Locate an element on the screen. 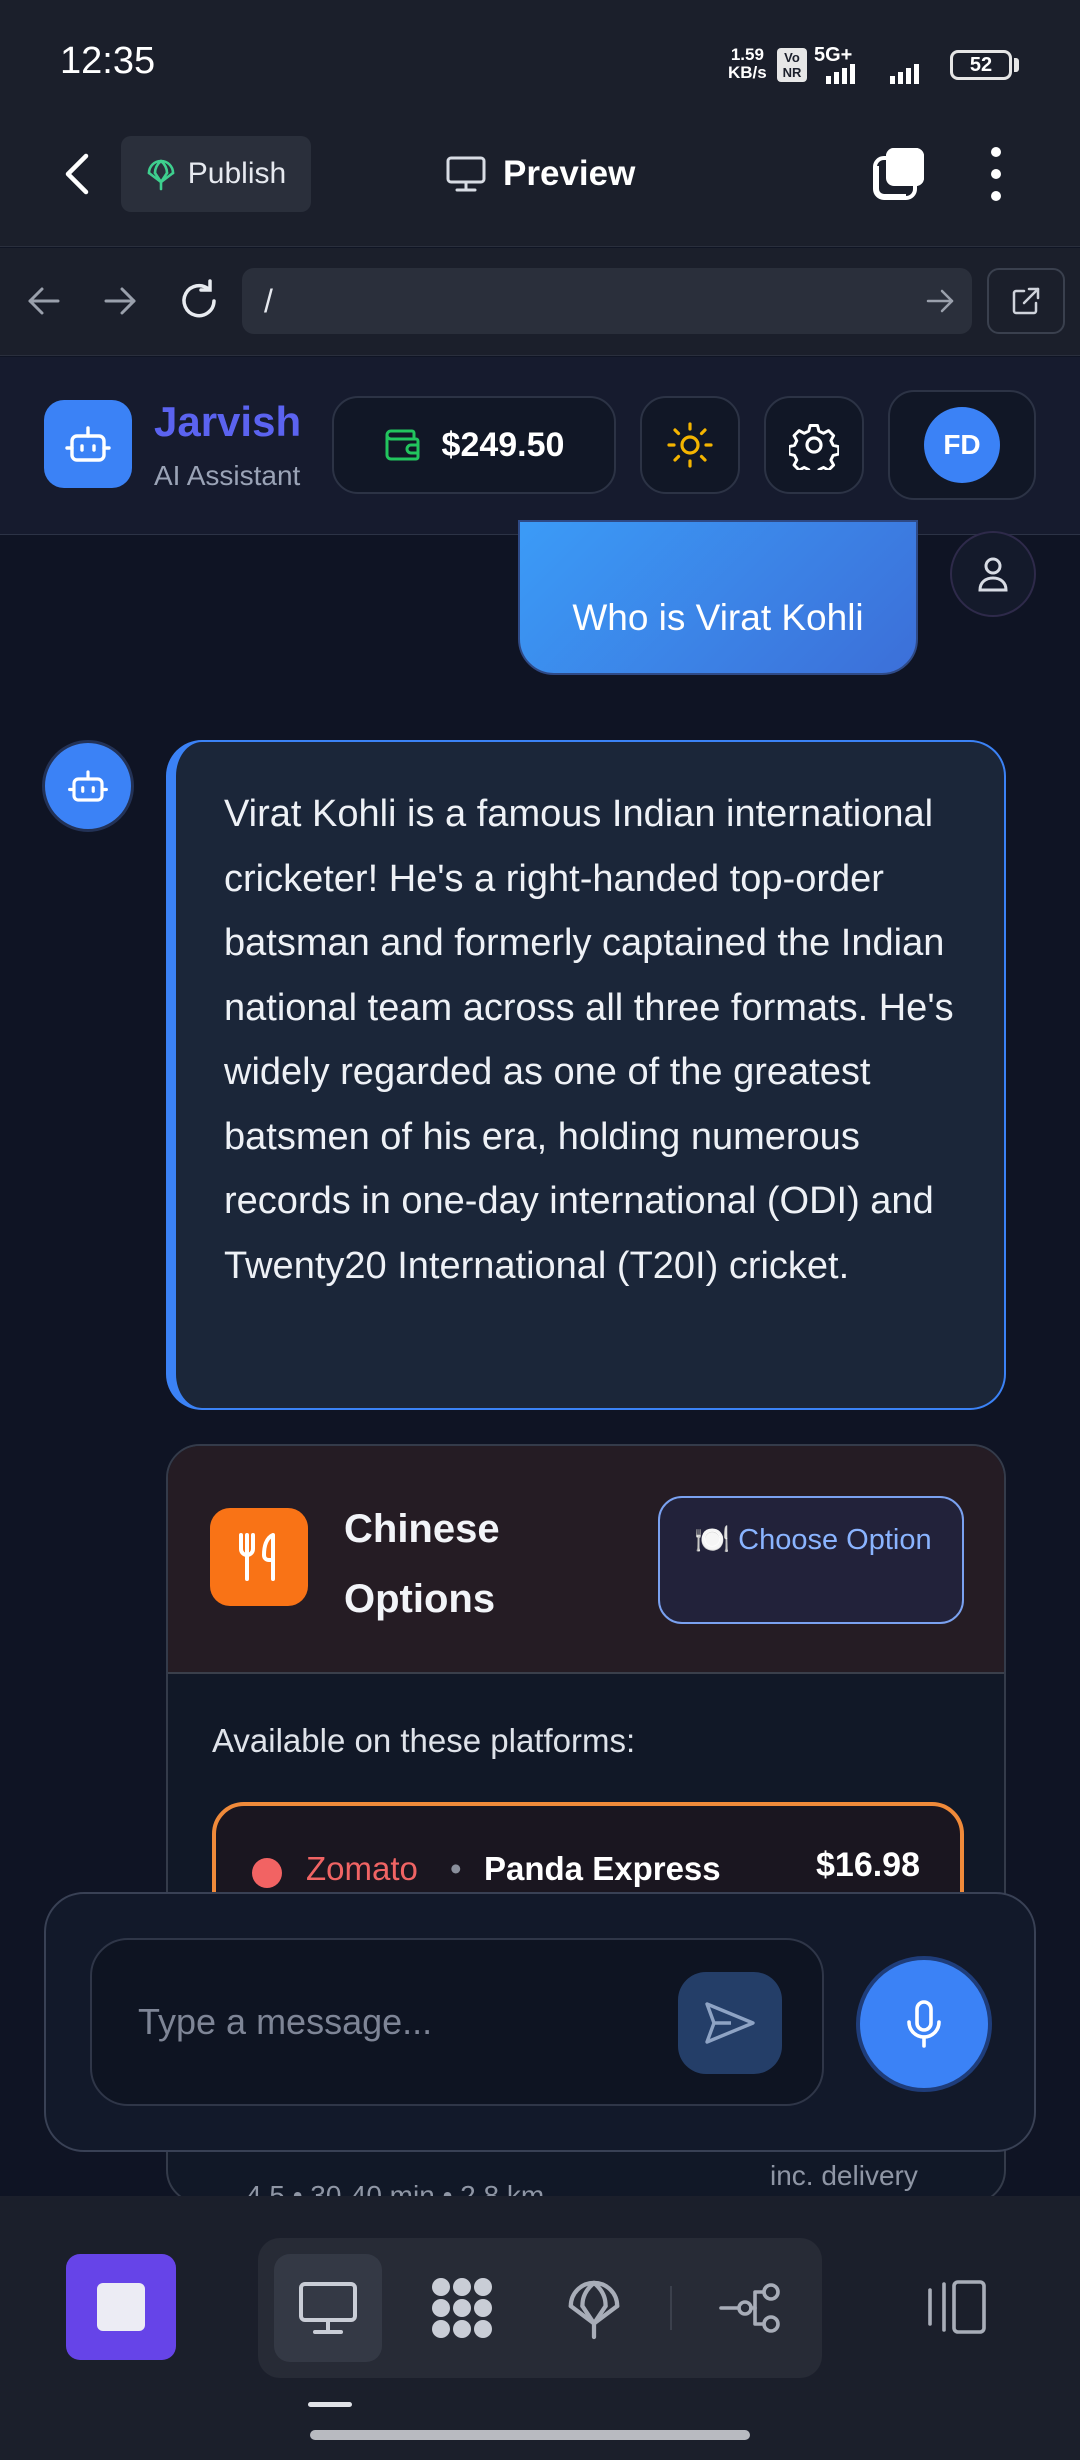  gear-icon is located at coordinates (814, 447).